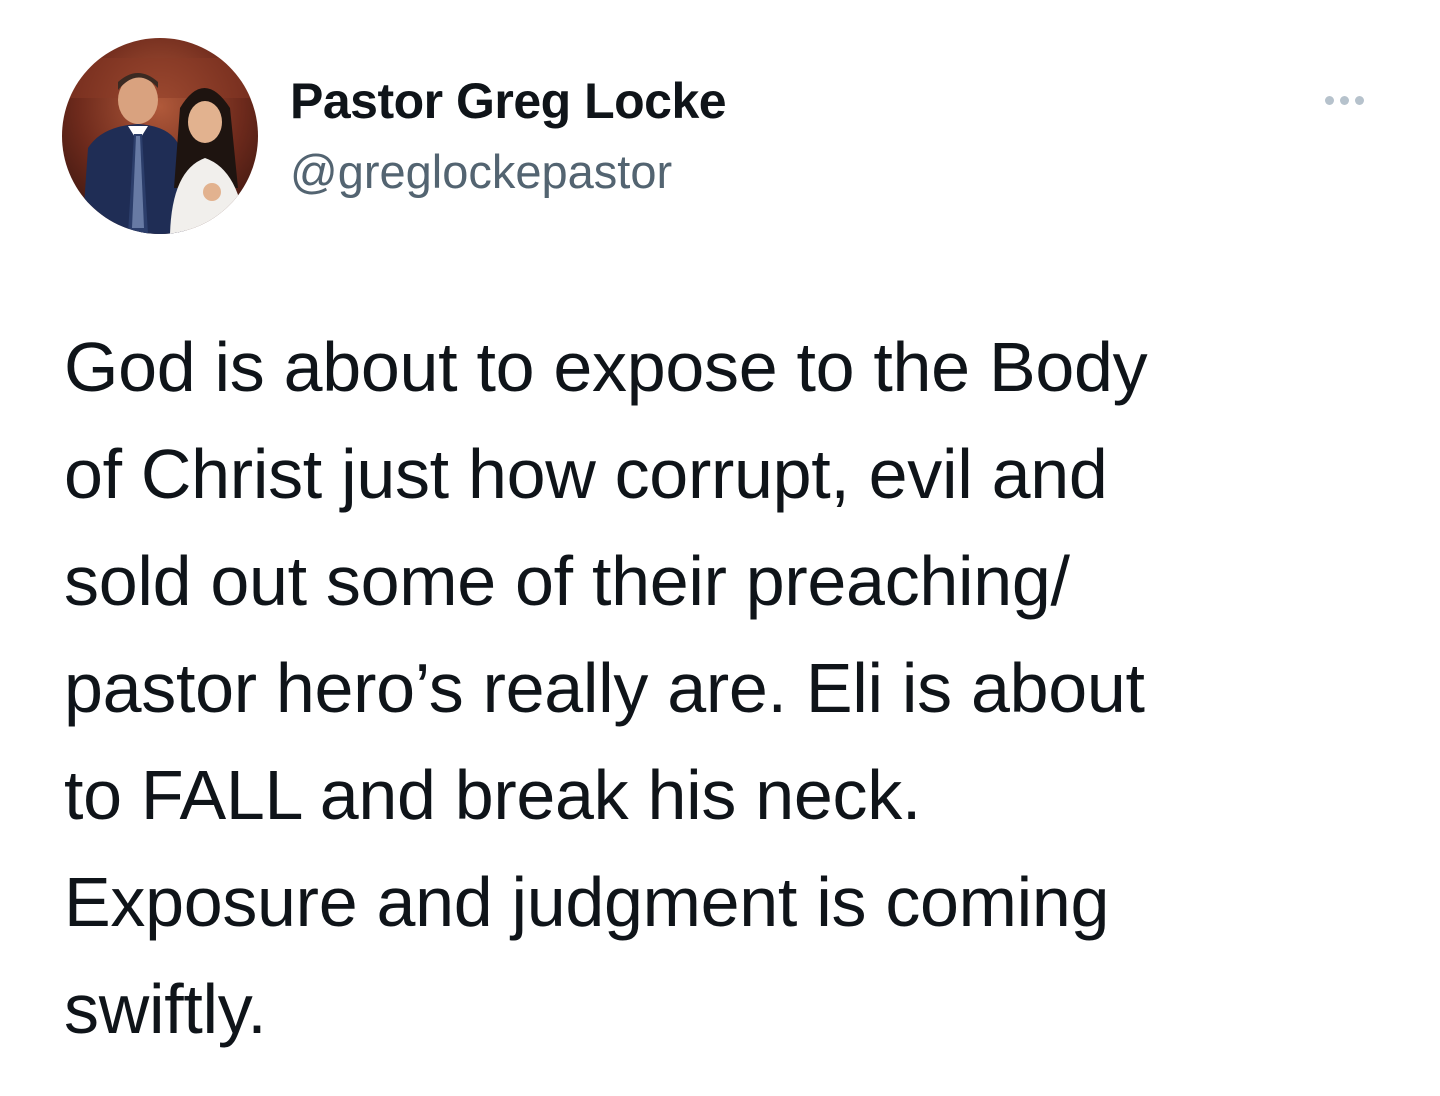 The height and width of the screenshot is (1096, 1440). What do you see at coordinates (604, 688) in the screenshot?
I see `tweet-text-line: pastor hero’s really are. Eli is about` at bounding box center [604, 688].